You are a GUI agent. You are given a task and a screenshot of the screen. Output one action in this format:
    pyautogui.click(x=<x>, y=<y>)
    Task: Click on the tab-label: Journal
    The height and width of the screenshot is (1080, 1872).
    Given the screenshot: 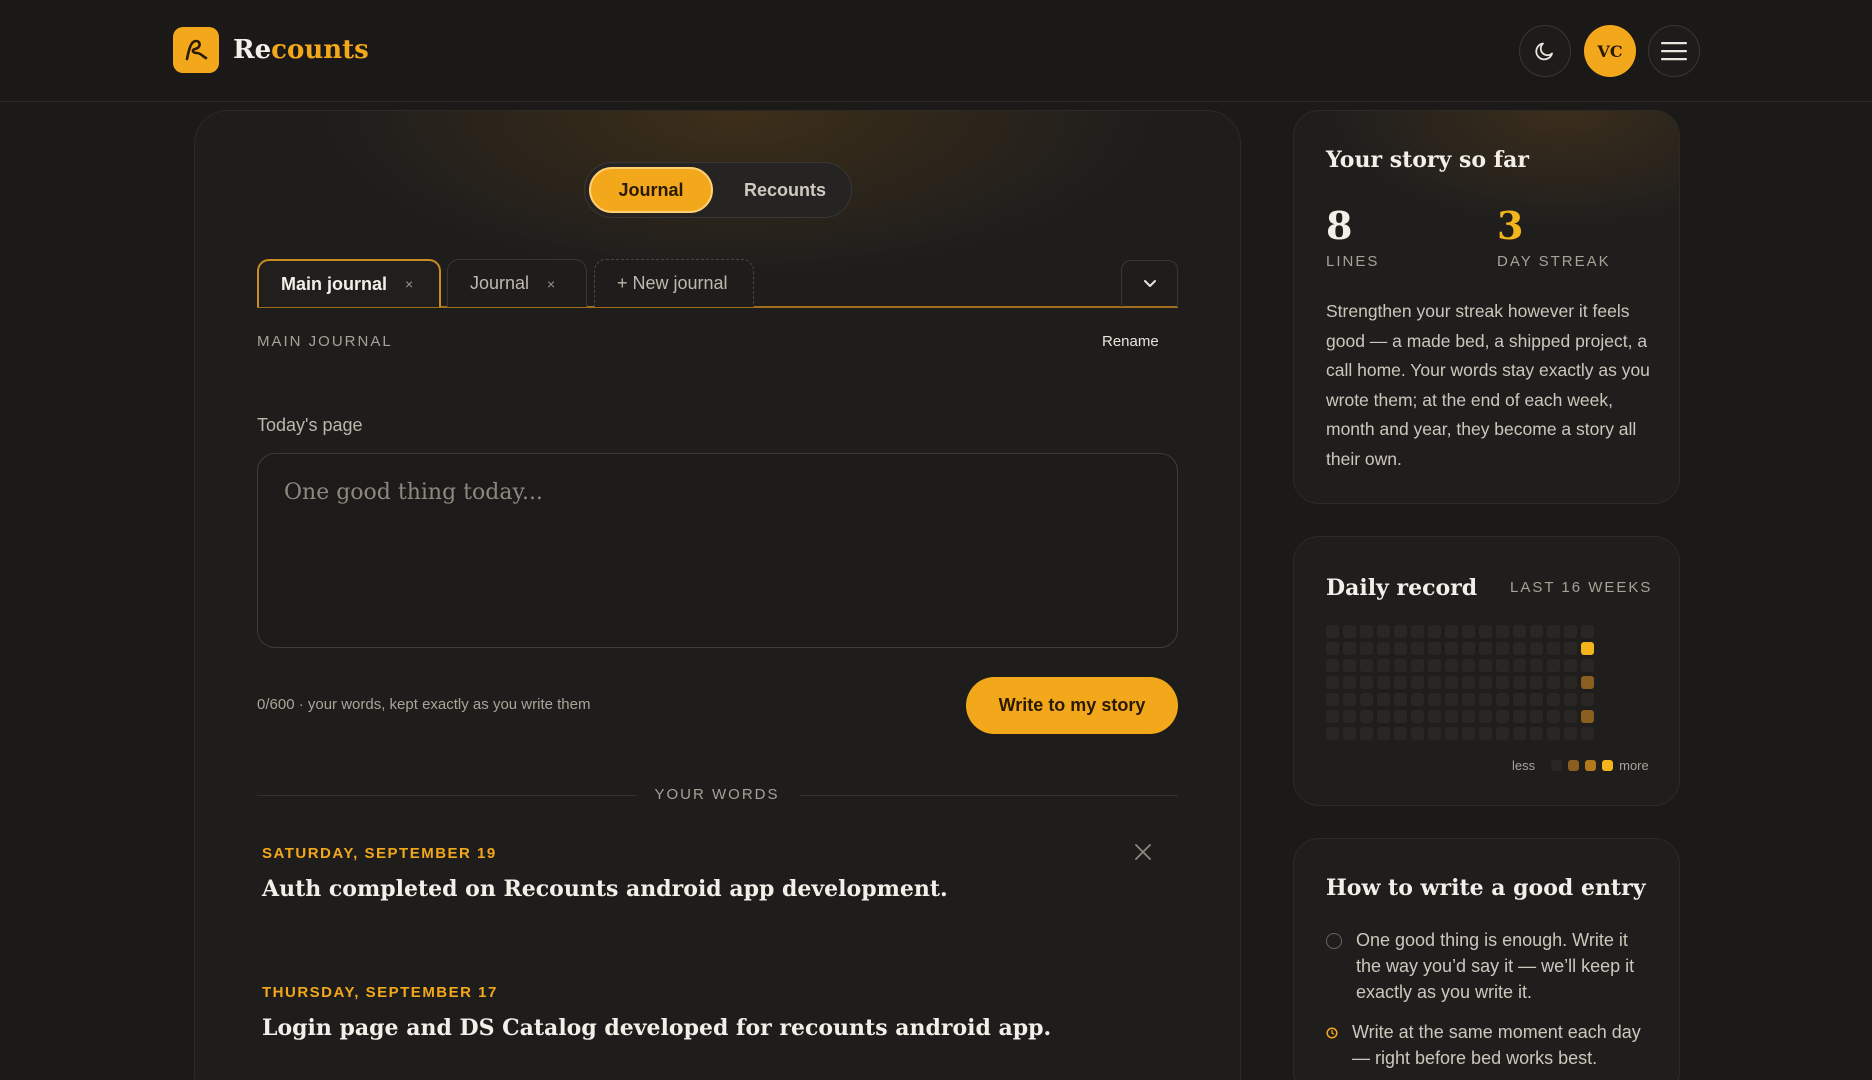 What is the action you would take?
    pyautogui.click(x=500, y=283)
    